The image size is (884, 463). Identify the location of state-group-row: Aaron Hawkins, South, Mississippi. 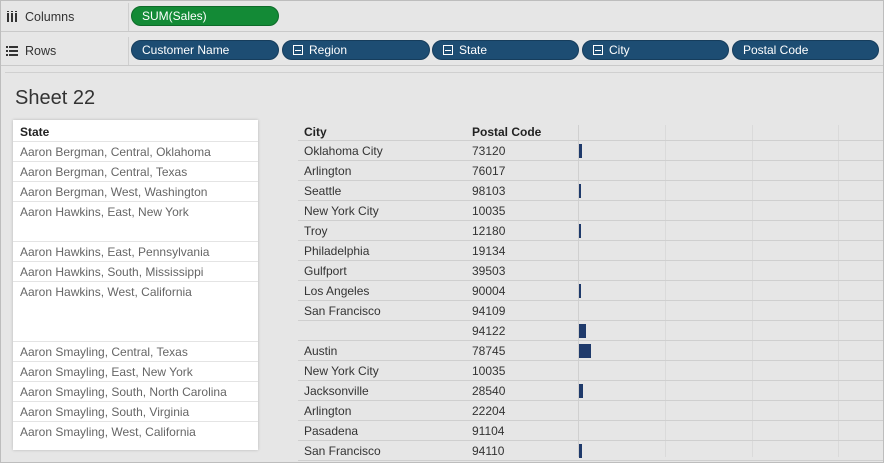
(135, 271).